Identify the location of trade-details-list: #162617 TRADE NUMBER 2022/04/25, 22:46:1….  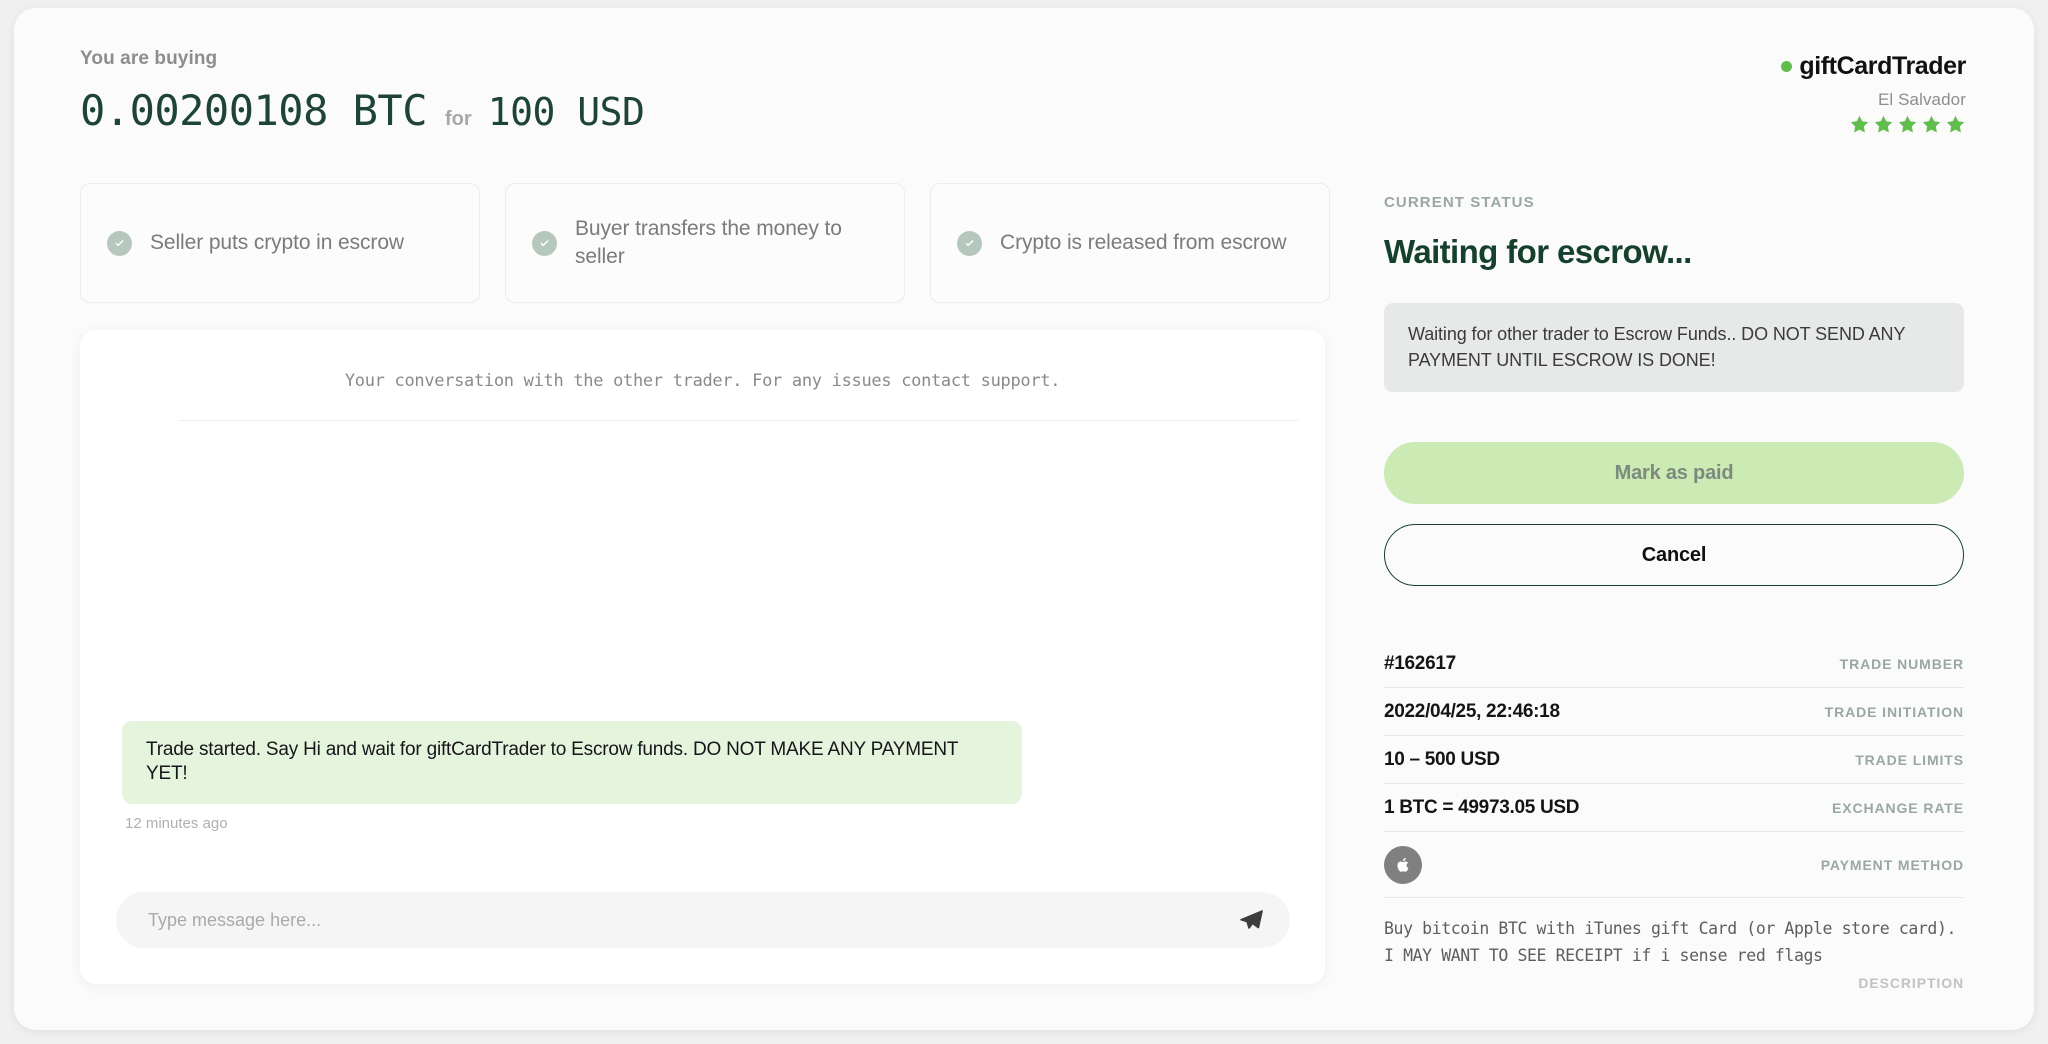
(1674, 769).